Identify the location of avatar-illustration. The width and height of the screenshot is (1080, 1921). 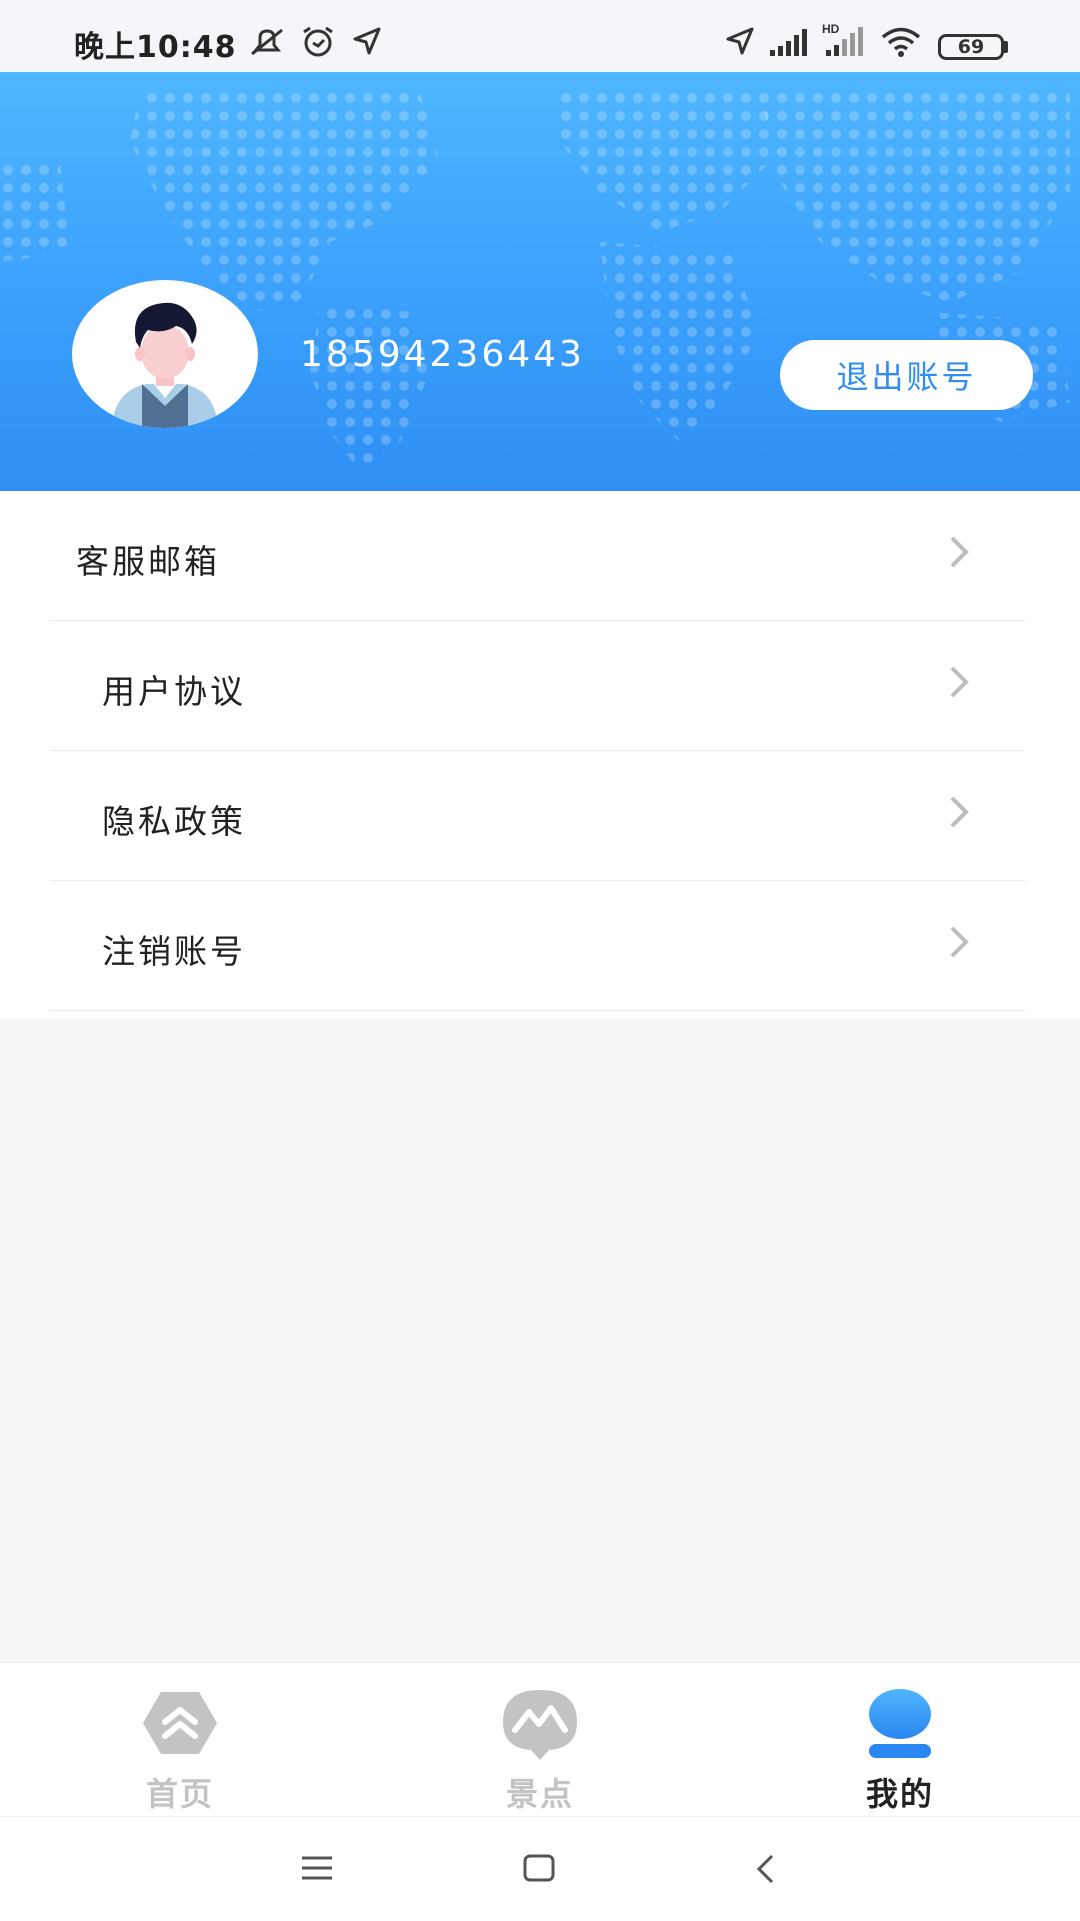
(165, 365).